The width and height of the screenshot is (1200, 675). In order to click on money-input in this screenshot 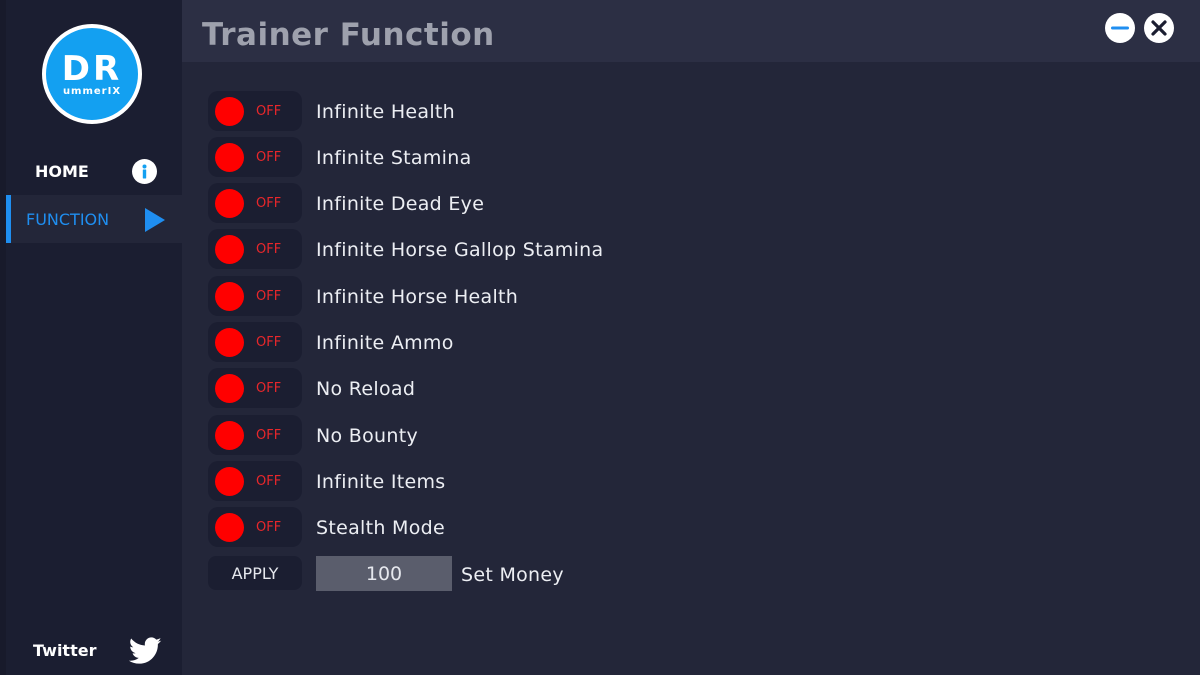, I will do `click(384, 573)`.